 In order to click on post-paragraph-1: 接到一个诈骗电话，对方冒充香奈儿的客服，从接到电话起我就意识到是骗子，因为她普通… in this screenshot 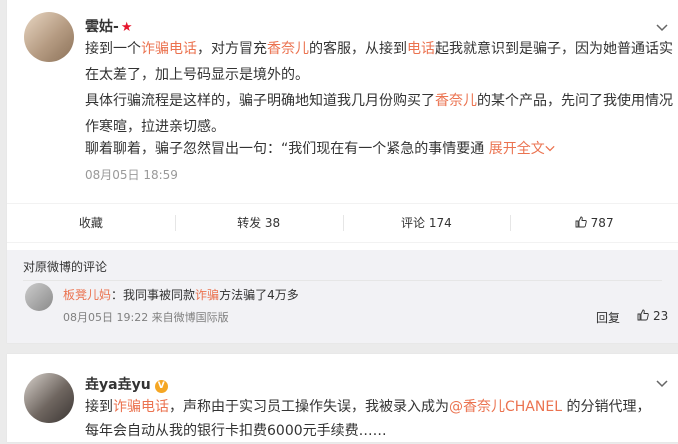, I will do `click(379, 62)`.